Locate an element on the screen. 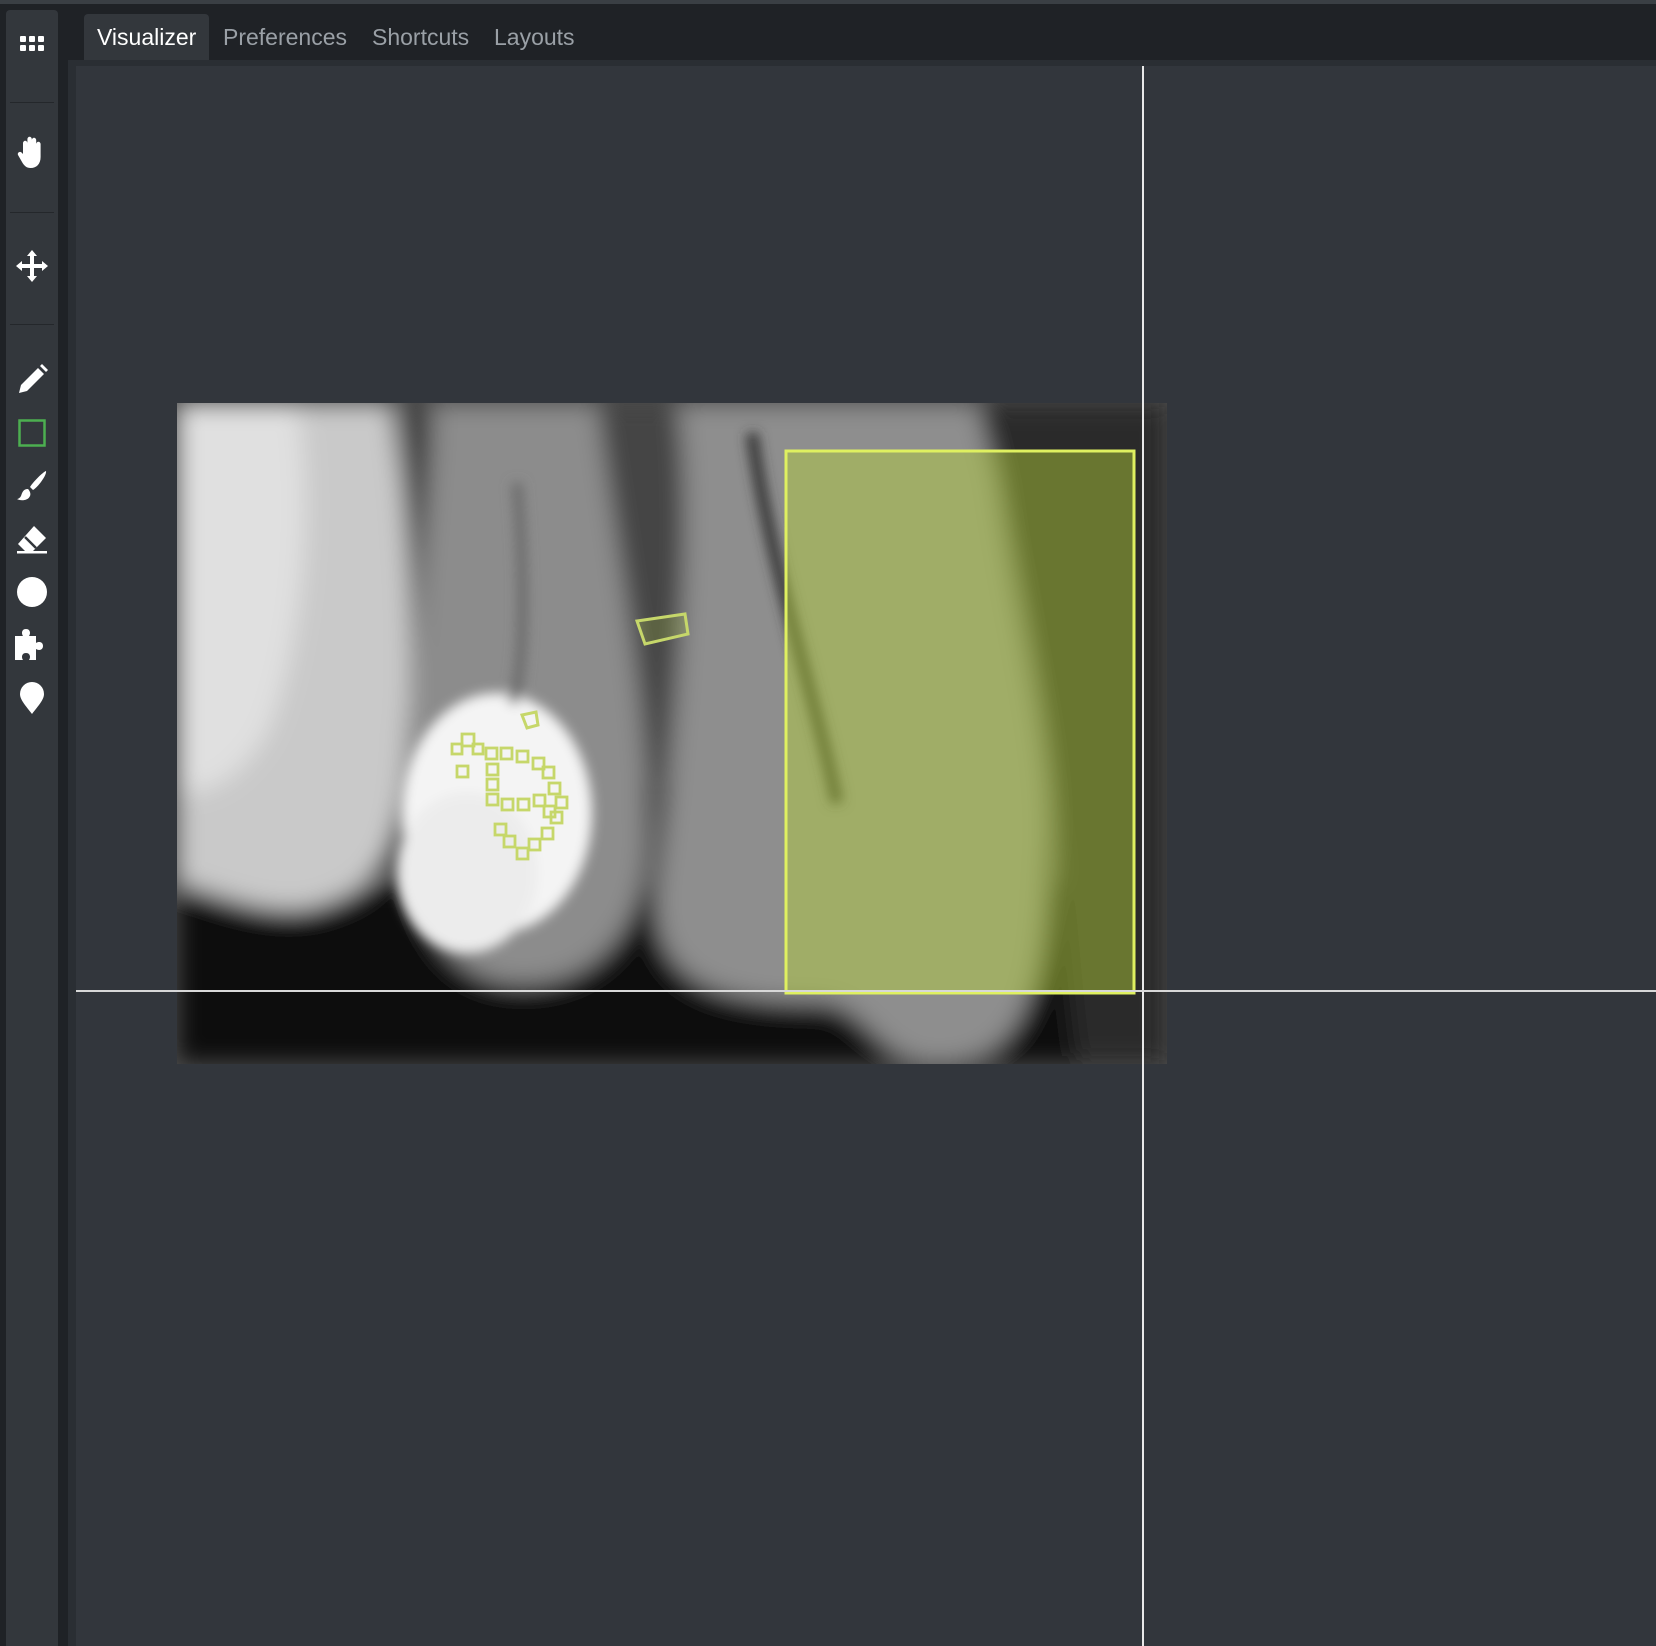 This screenshot has width=1656, height=1646. rectangle-tool-button is located at coordinates (32, 433).